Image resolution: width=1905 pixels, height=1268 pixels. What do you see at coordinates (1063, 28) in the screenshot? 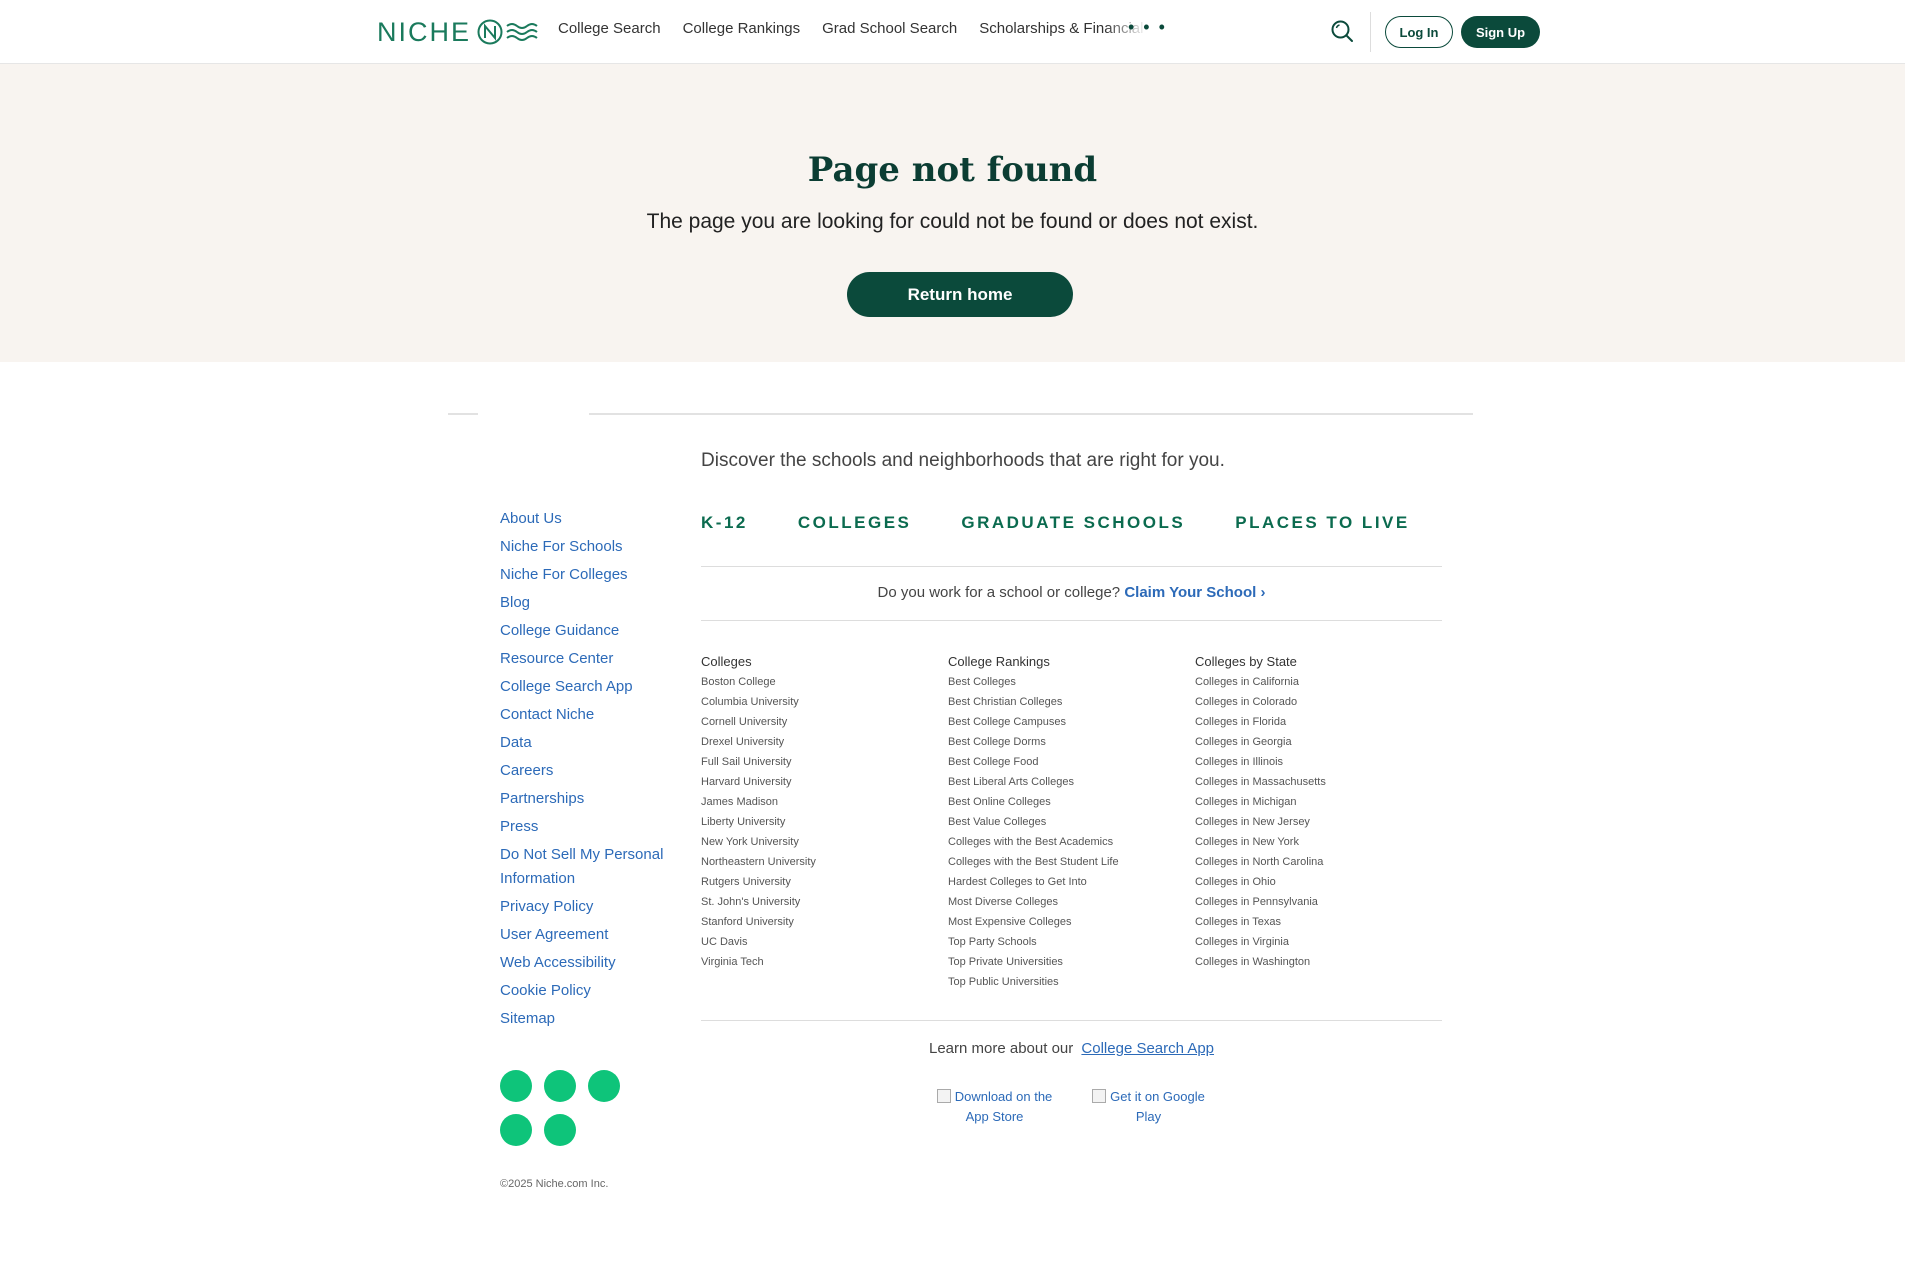
I see `nav-scholarships: Scholarships & Financial Aid` at bounding box center [1063, 28].